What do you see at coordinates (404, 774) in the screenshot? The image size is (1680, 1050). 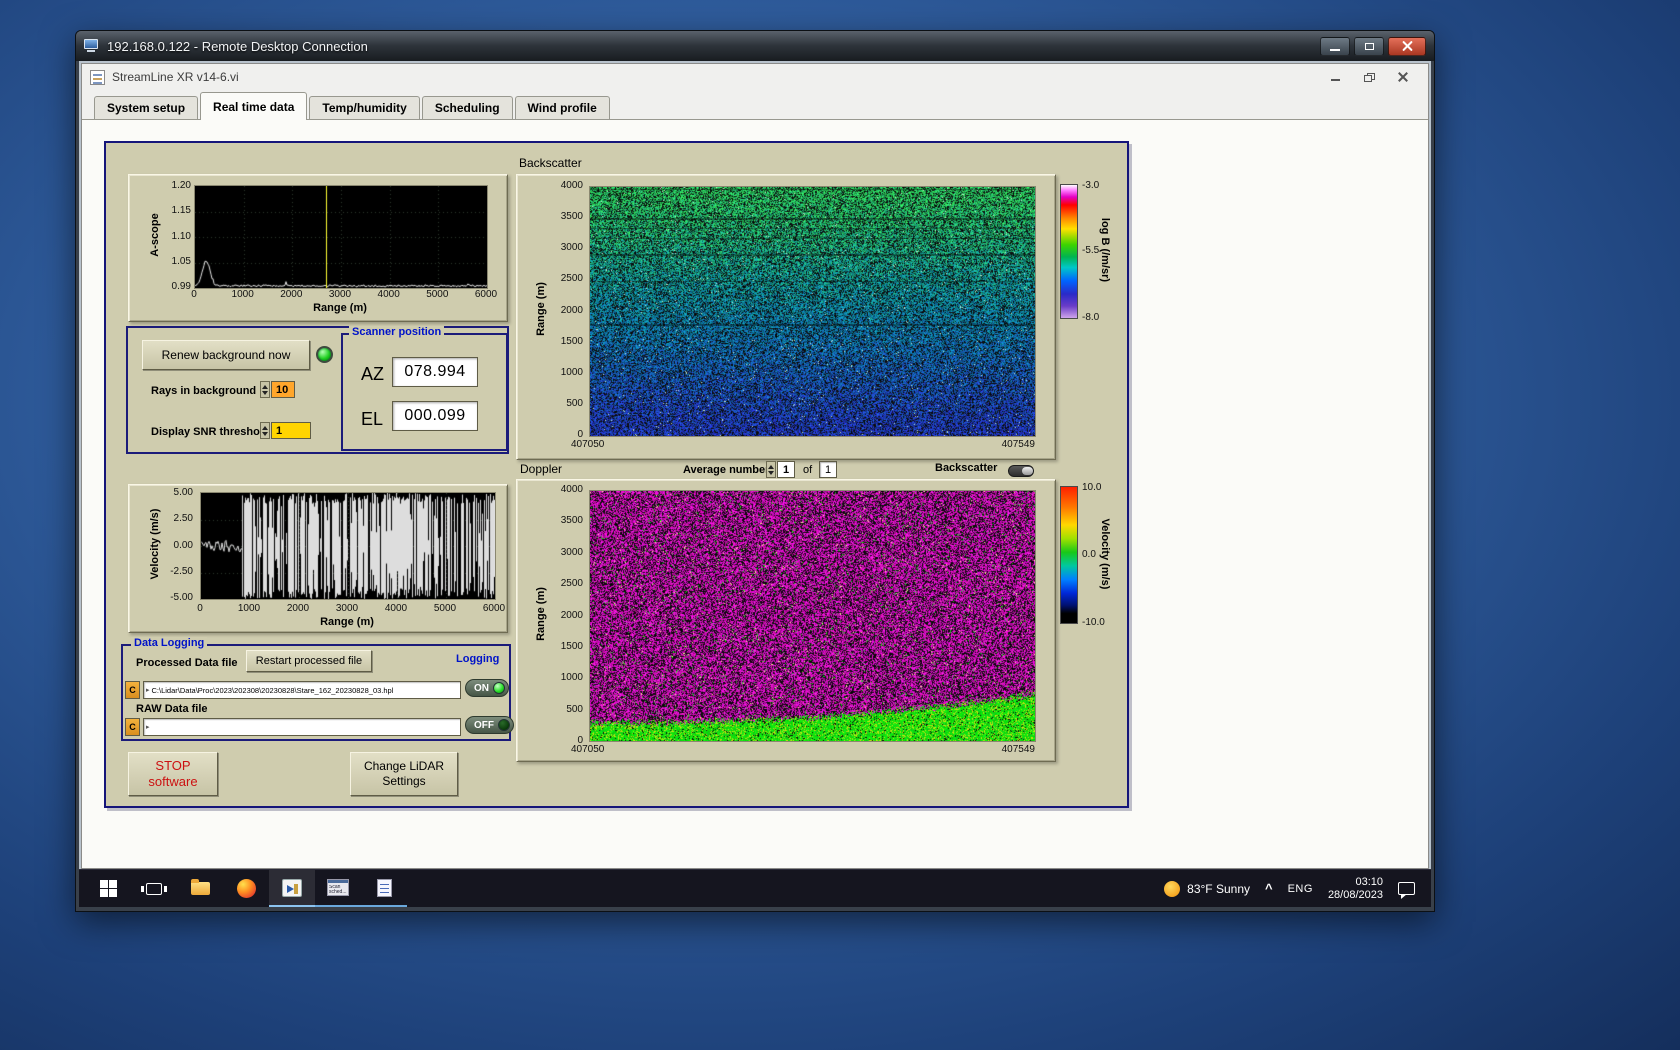 I see `change-lidar-settings-button: Change LiDAR Settings` at bounding box center [404, 774].